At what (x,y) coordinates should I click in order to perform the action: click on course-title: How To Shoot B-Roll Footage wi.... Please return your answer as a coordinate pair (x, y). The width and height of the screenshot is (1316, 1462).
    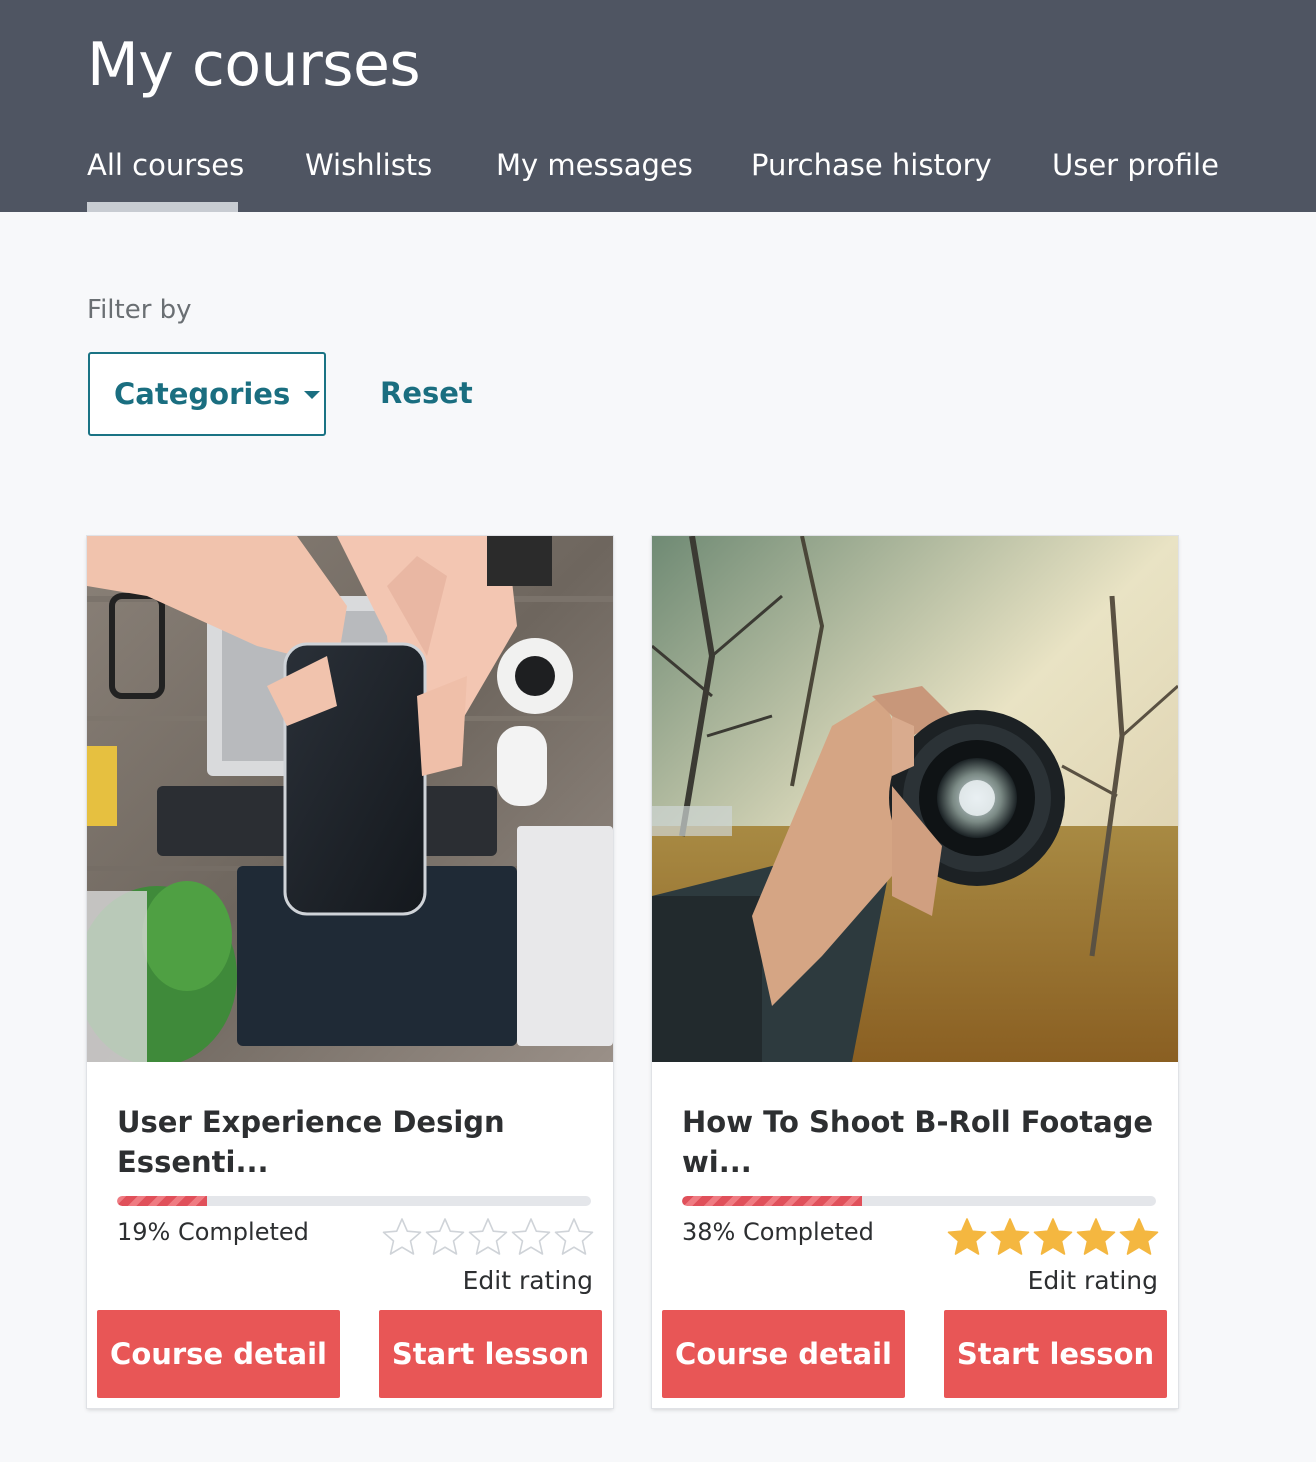
    Looking at the image, I should click on (920, 1142).